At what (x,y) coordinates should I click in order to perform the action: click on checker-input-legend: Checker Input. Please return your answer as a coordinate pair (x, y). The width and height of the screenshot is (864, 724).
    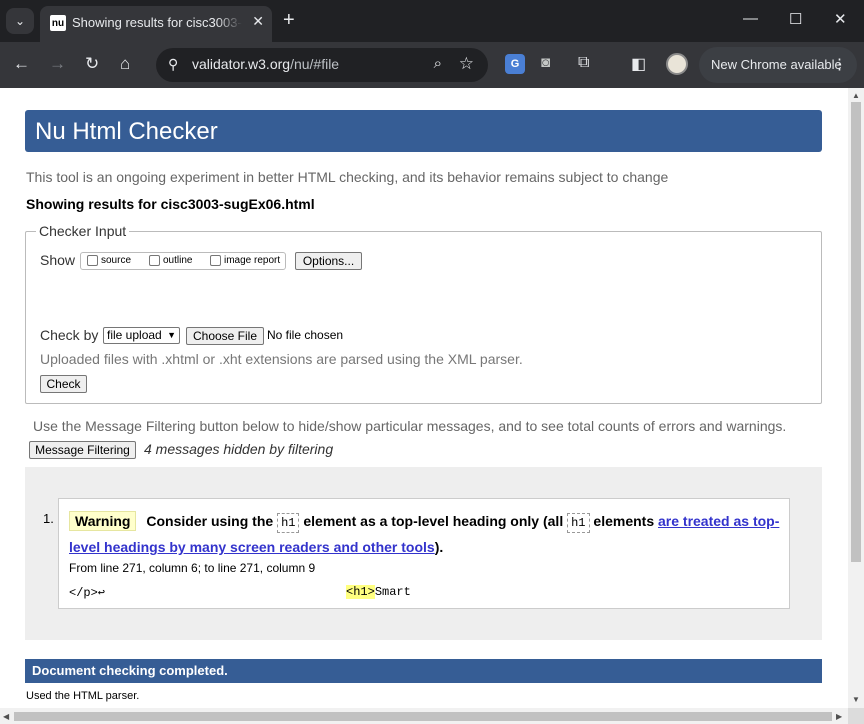
    Looking at the image, I should click on (83, 231).